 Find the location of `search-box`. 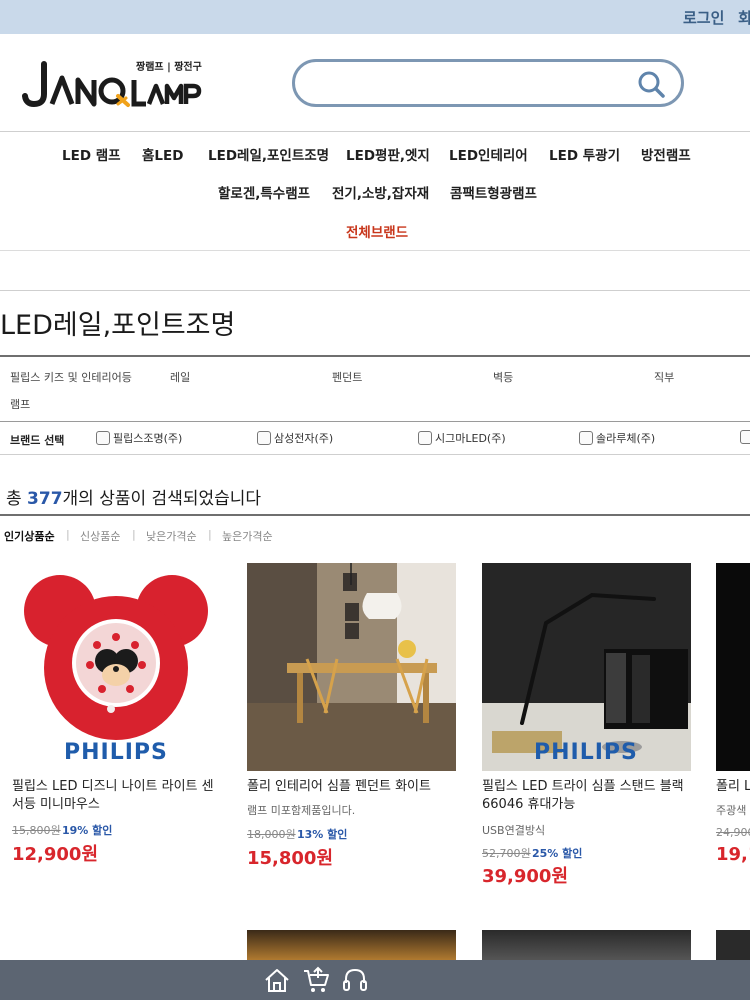

search-box is located at coordinates (488, 83).